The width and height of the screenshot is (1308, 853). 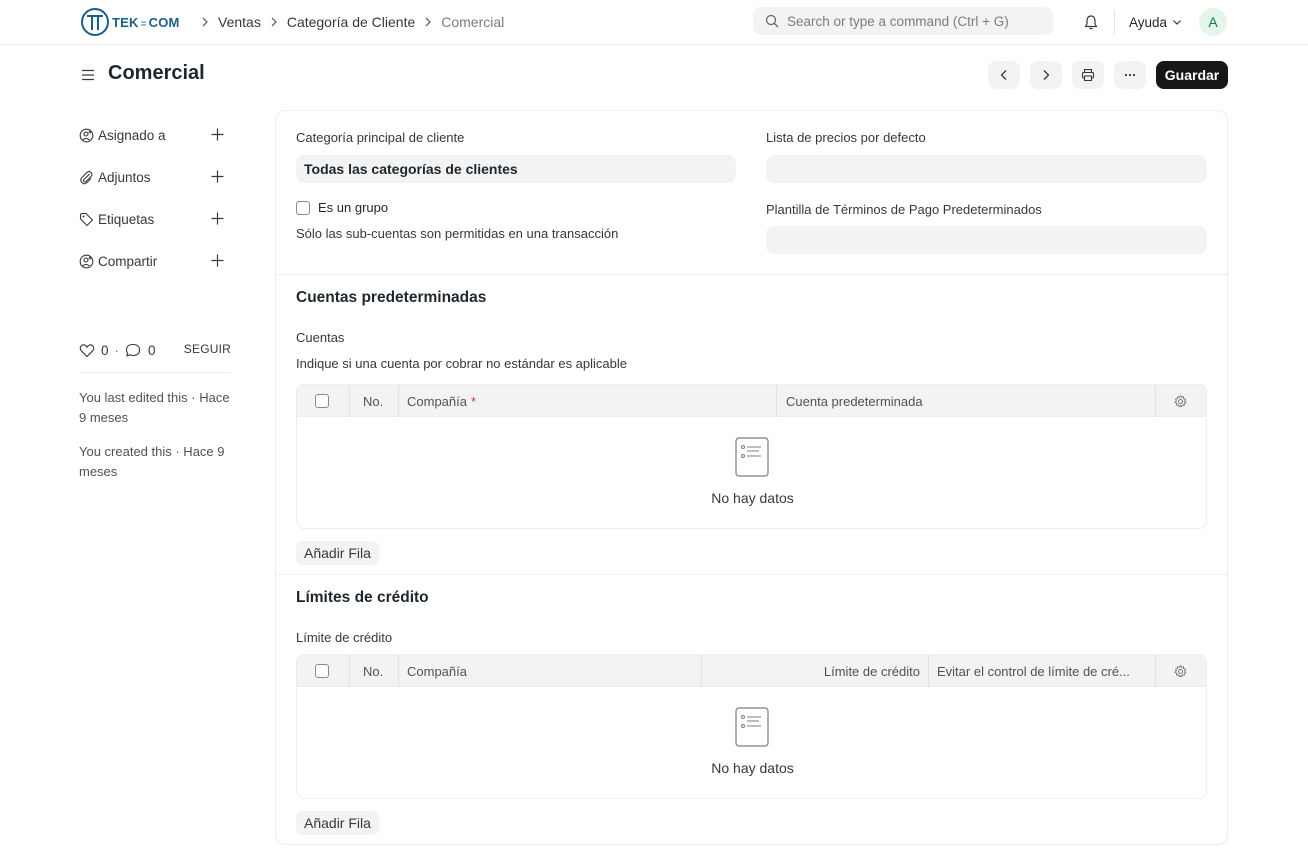 I want to click on sidebar-item-tags: Etiquetas, so click(x=155, y=219).